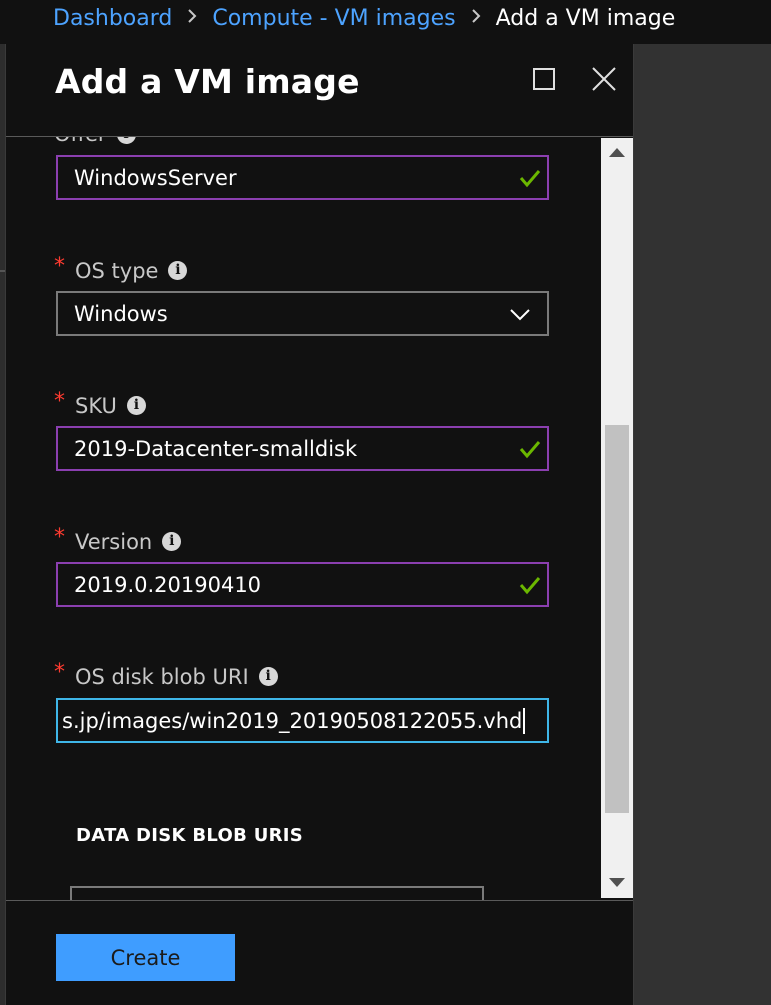 This screenshot has width=771, height=1005. I want to click on scroll-up-button, so click(617, 153).